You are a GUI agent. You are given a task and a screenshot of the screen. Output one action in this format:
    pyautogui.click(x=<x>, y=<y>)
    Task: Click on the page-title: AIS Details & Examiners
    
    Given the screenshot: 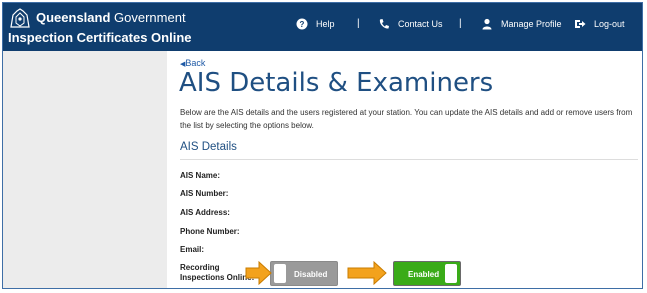 What is the action you would take?
    pyautogui.click(x=336, y=83)
    